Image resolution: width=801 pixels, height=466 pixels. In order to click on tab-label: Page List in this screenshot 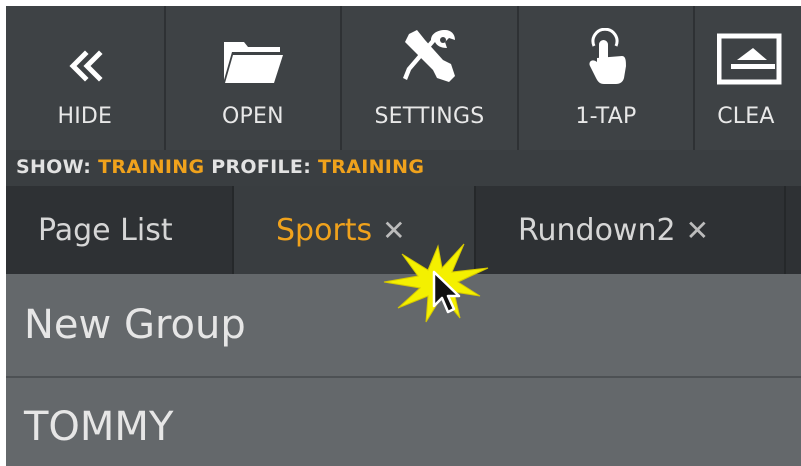, I will do `click(105, 230)`.